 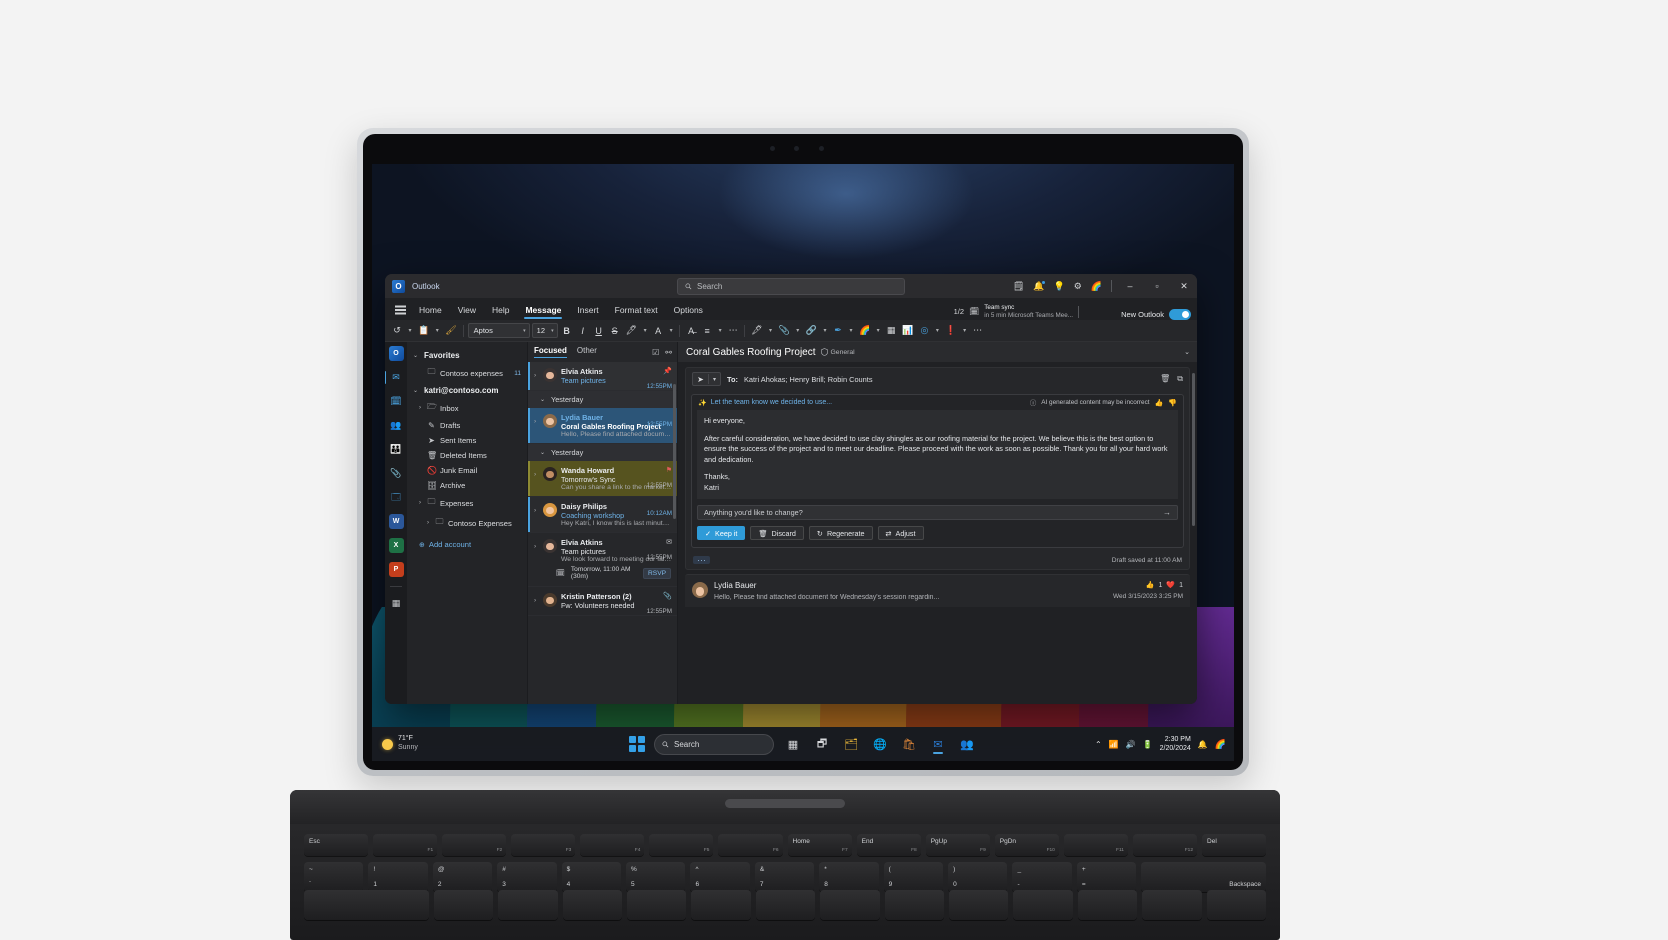 I want to click on dictate-icon: 🖋, so click(x=756, y=331).